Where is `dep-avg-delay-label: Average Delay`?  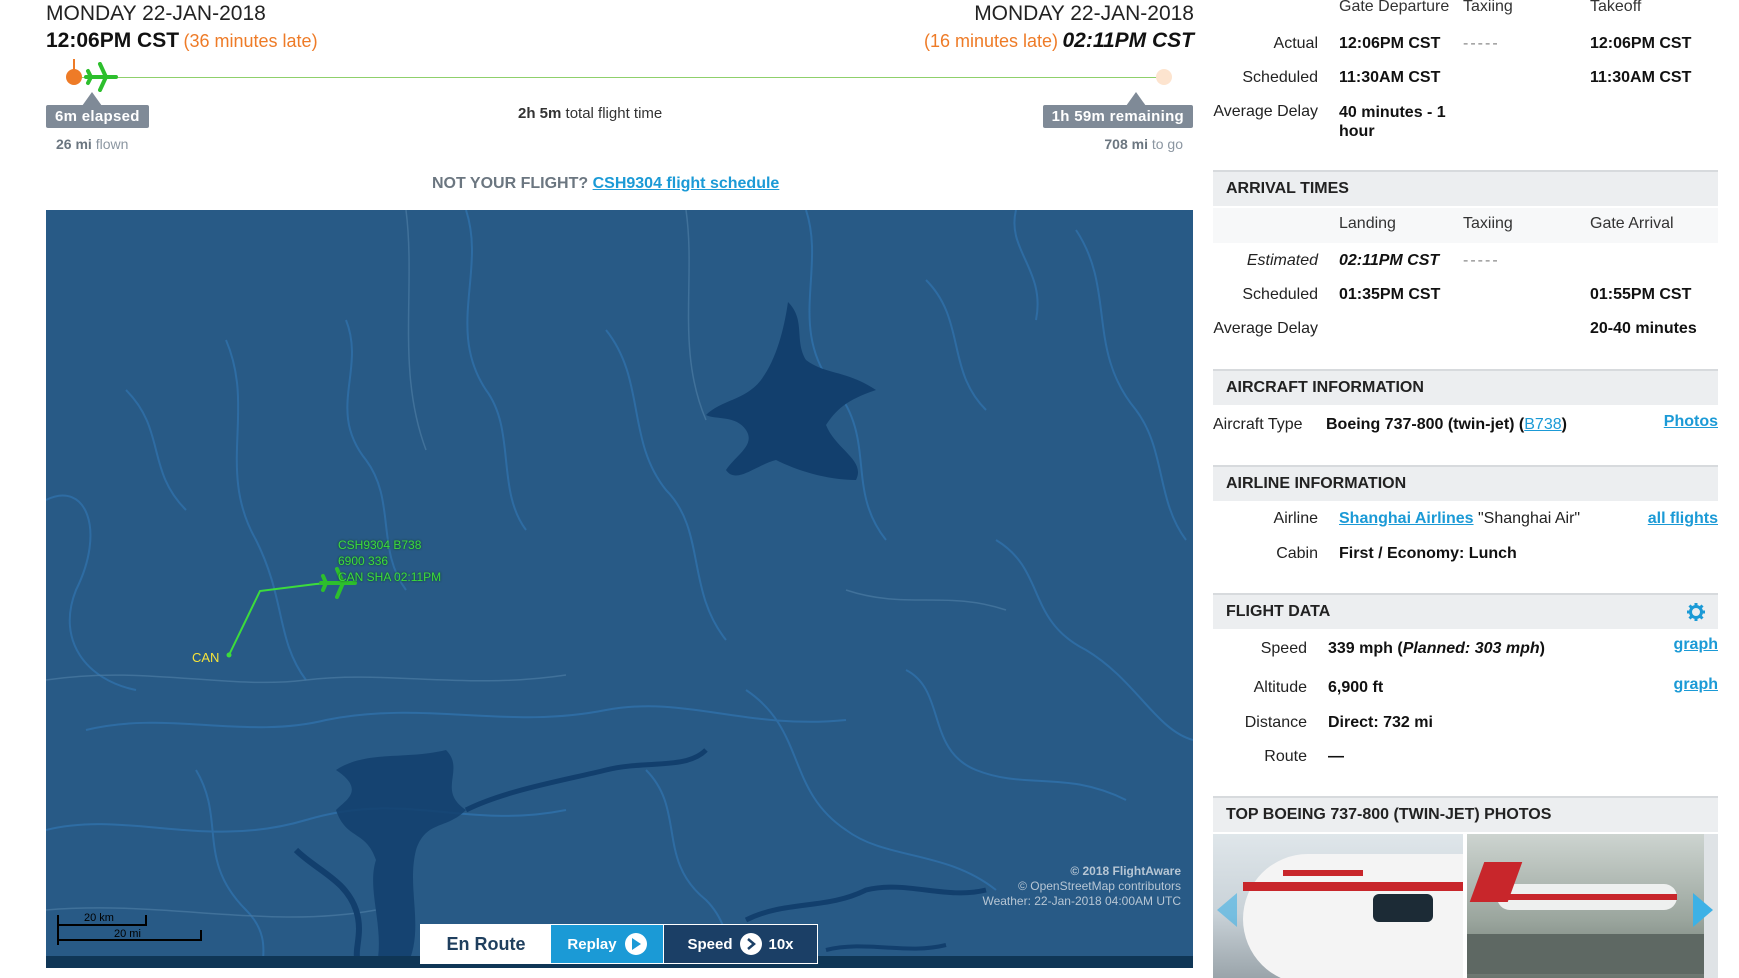
dep-avg-delay-label: Average Delay is located at coordinates (1265, 111).